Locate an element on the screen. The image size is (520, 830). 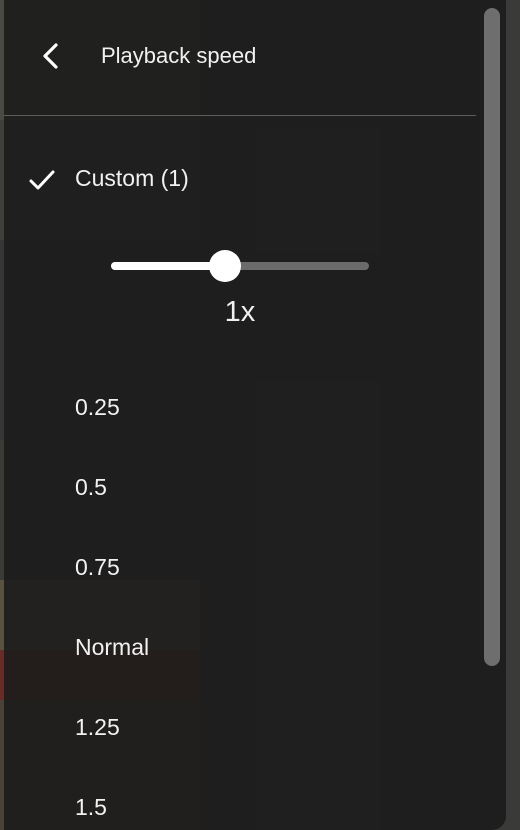
speed-option: 0.5 is located at coordinates (240, 488).